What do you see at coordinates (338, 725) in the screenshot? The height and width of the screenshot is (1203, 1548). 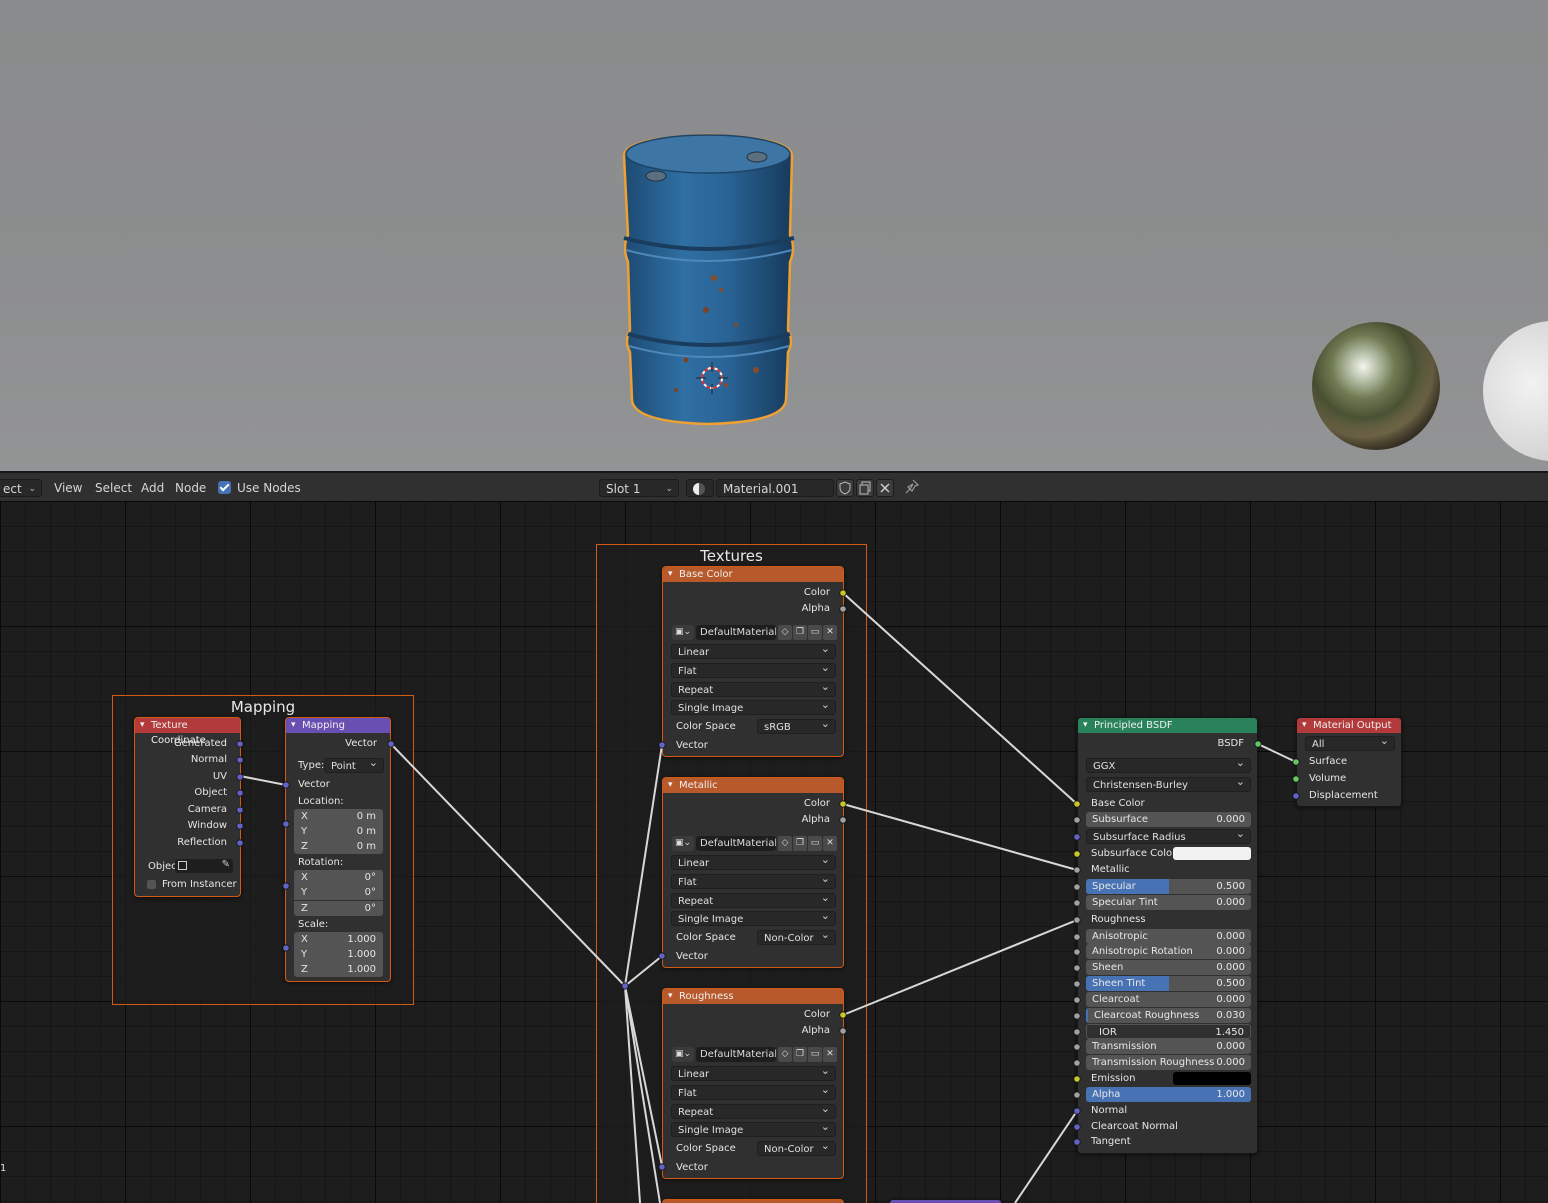 I see `node-title: Mapping` at bounding box center [338, 725].